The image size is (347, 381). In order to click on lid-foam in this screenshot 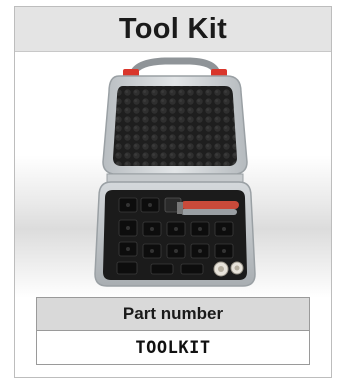, I will do `click(175, 126)`.